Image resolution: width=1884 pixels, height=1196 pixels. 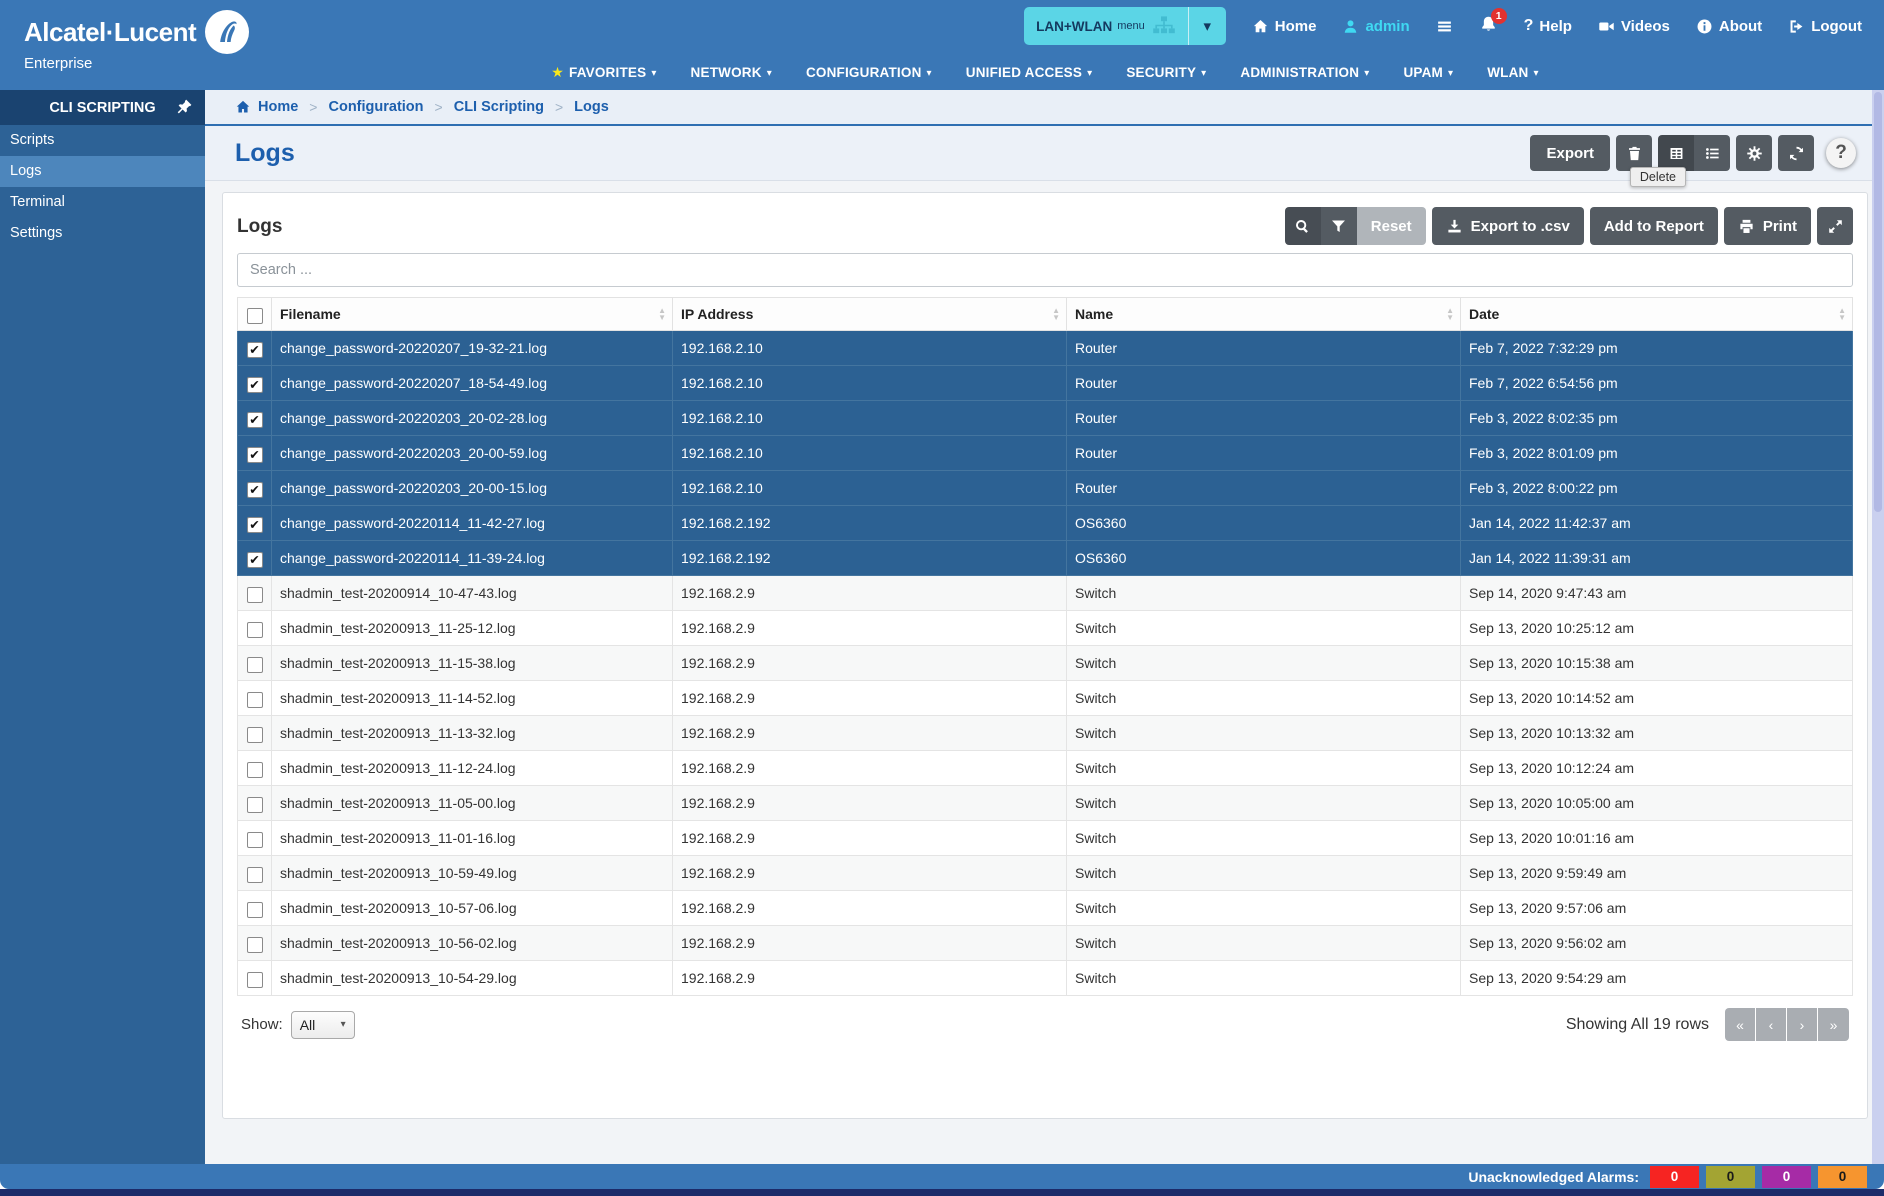 I want to click on grid-view-button, so click(x=1676, y=153).